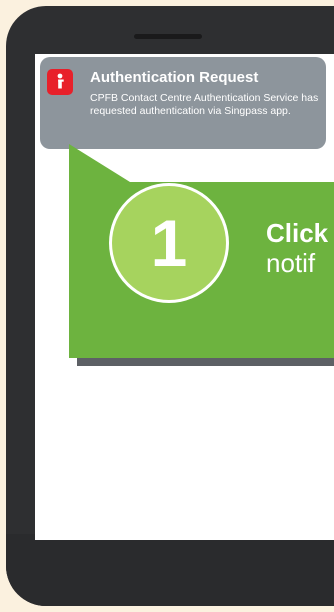  I want to click on callout-text-normal: notif, so click(291, 263).